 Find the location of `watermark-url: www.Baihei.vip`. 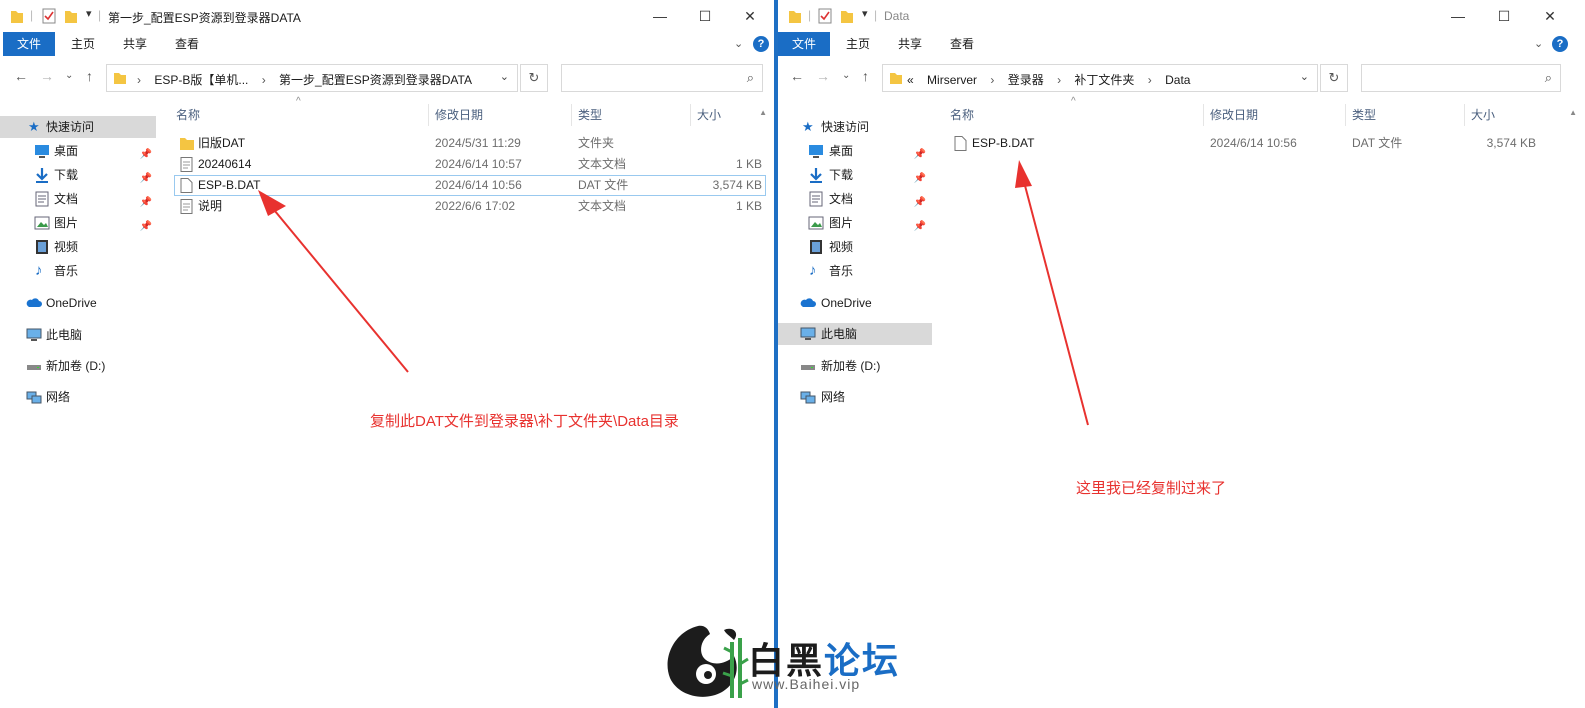

watermark-url: www.Baihei.vip is located at coordinates (806, 684).